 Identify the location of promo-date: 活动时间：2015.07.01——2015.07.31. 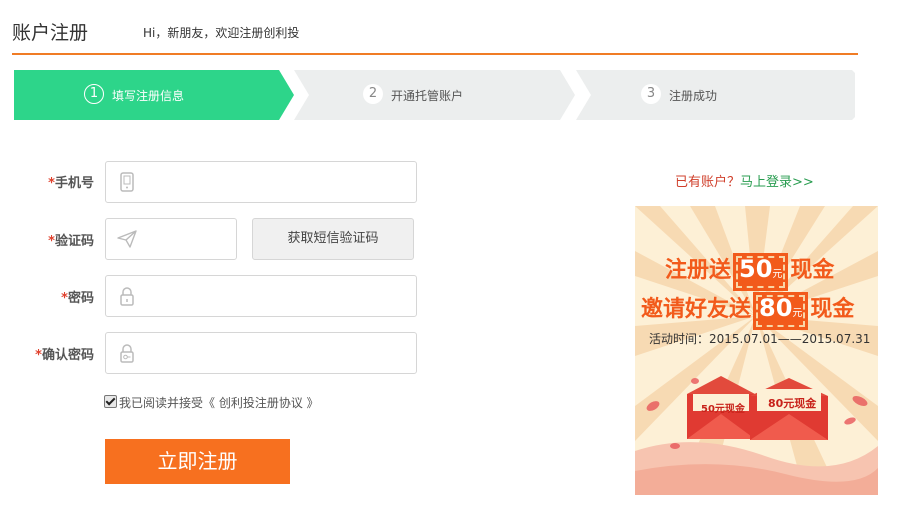
(760, 339).